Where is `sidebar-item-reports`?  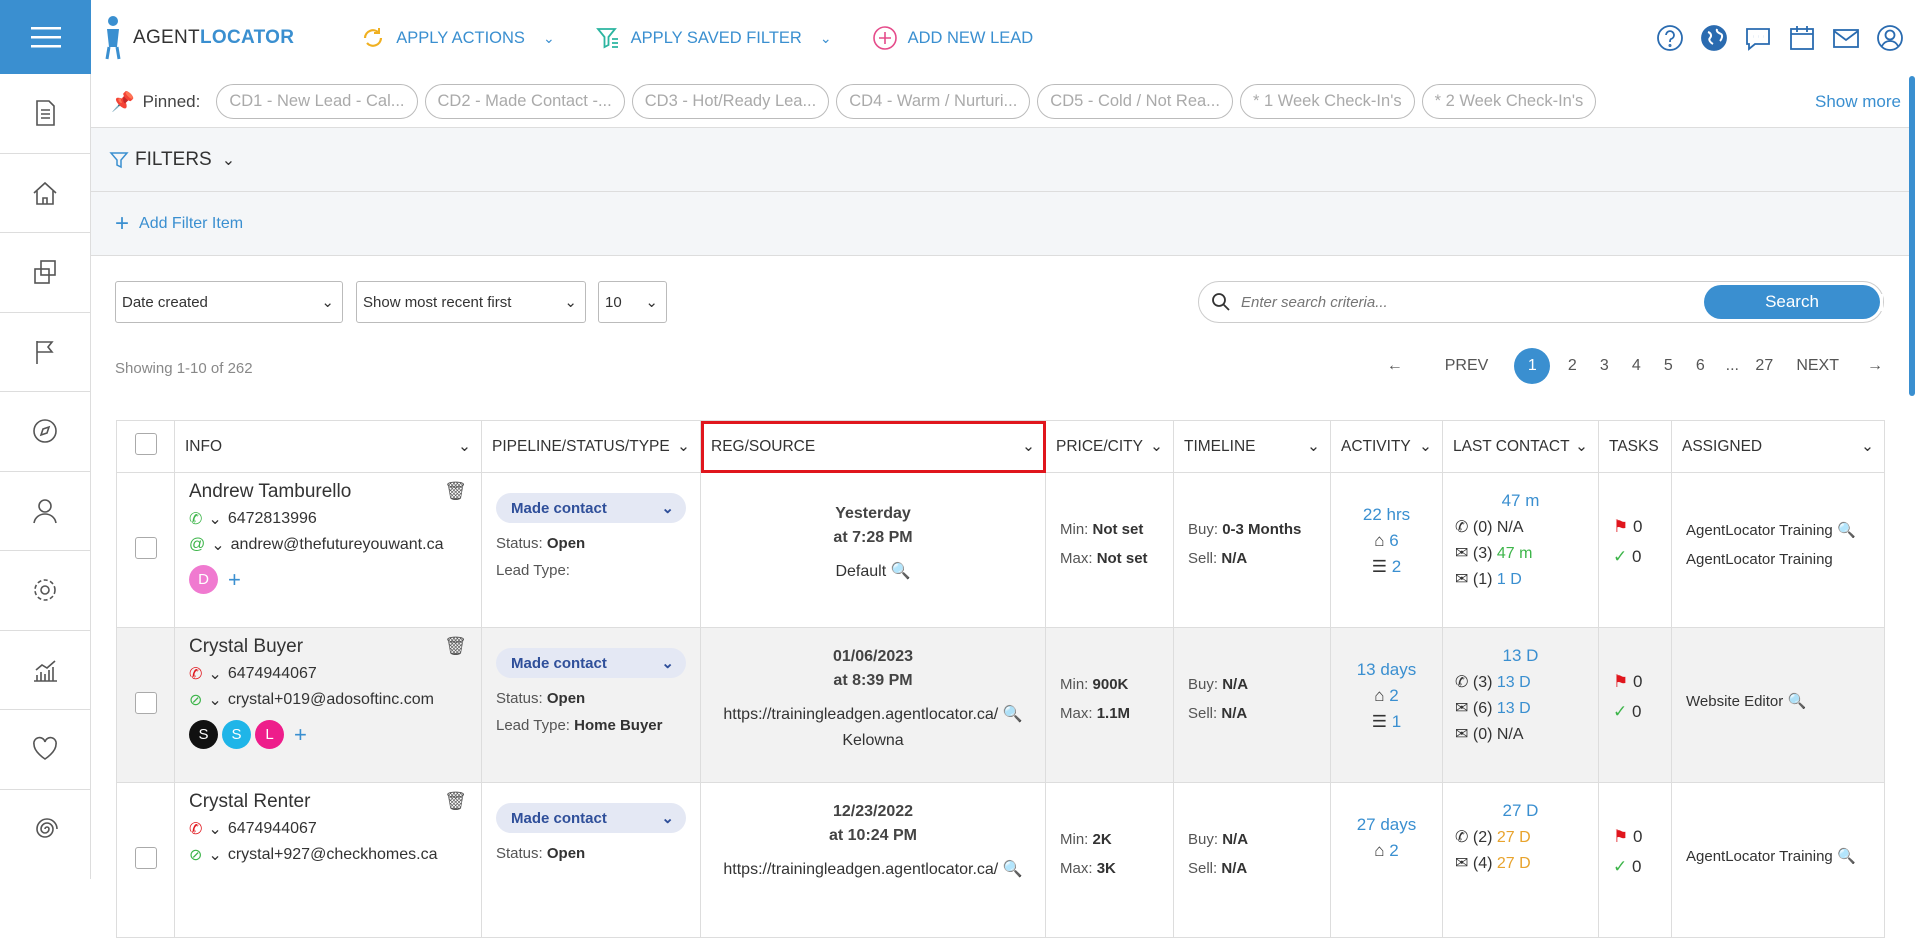
sidebar-item-reports is located at coordinates (45, 670).